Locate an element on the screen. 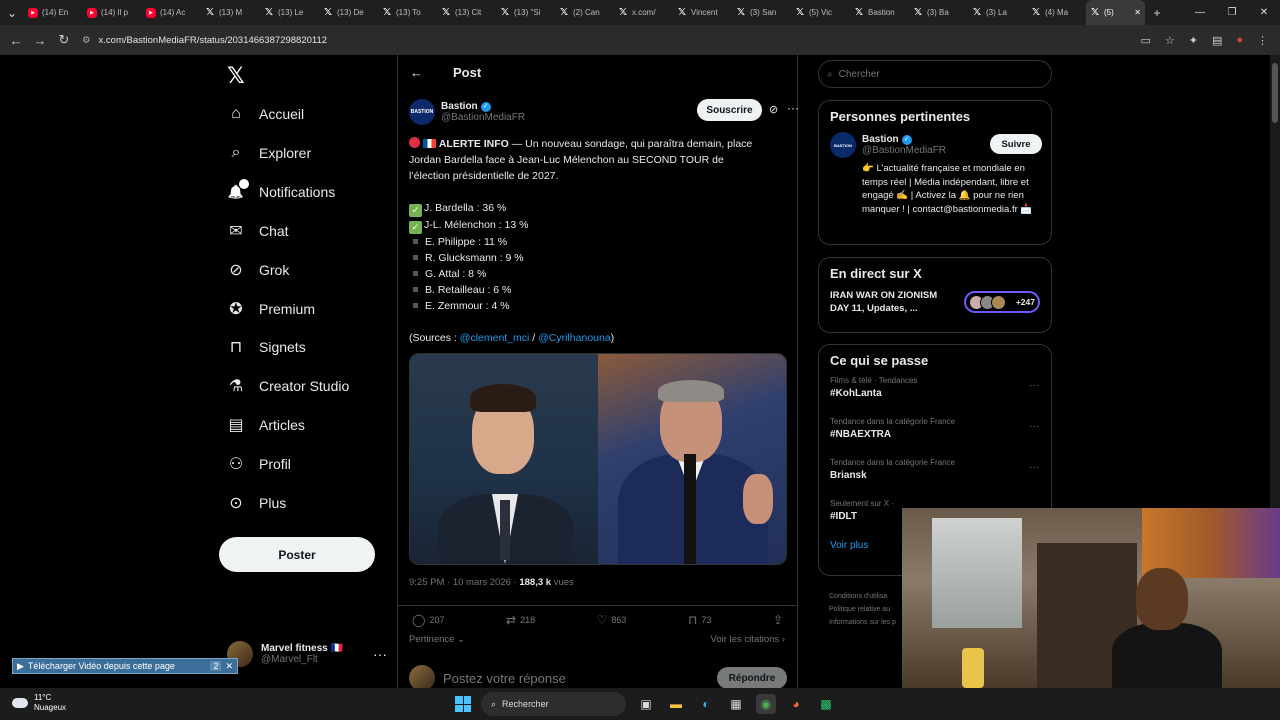 This screenshot has height=720, width=1280. reload-icon: ↻ is located at coordinates (64, 40).